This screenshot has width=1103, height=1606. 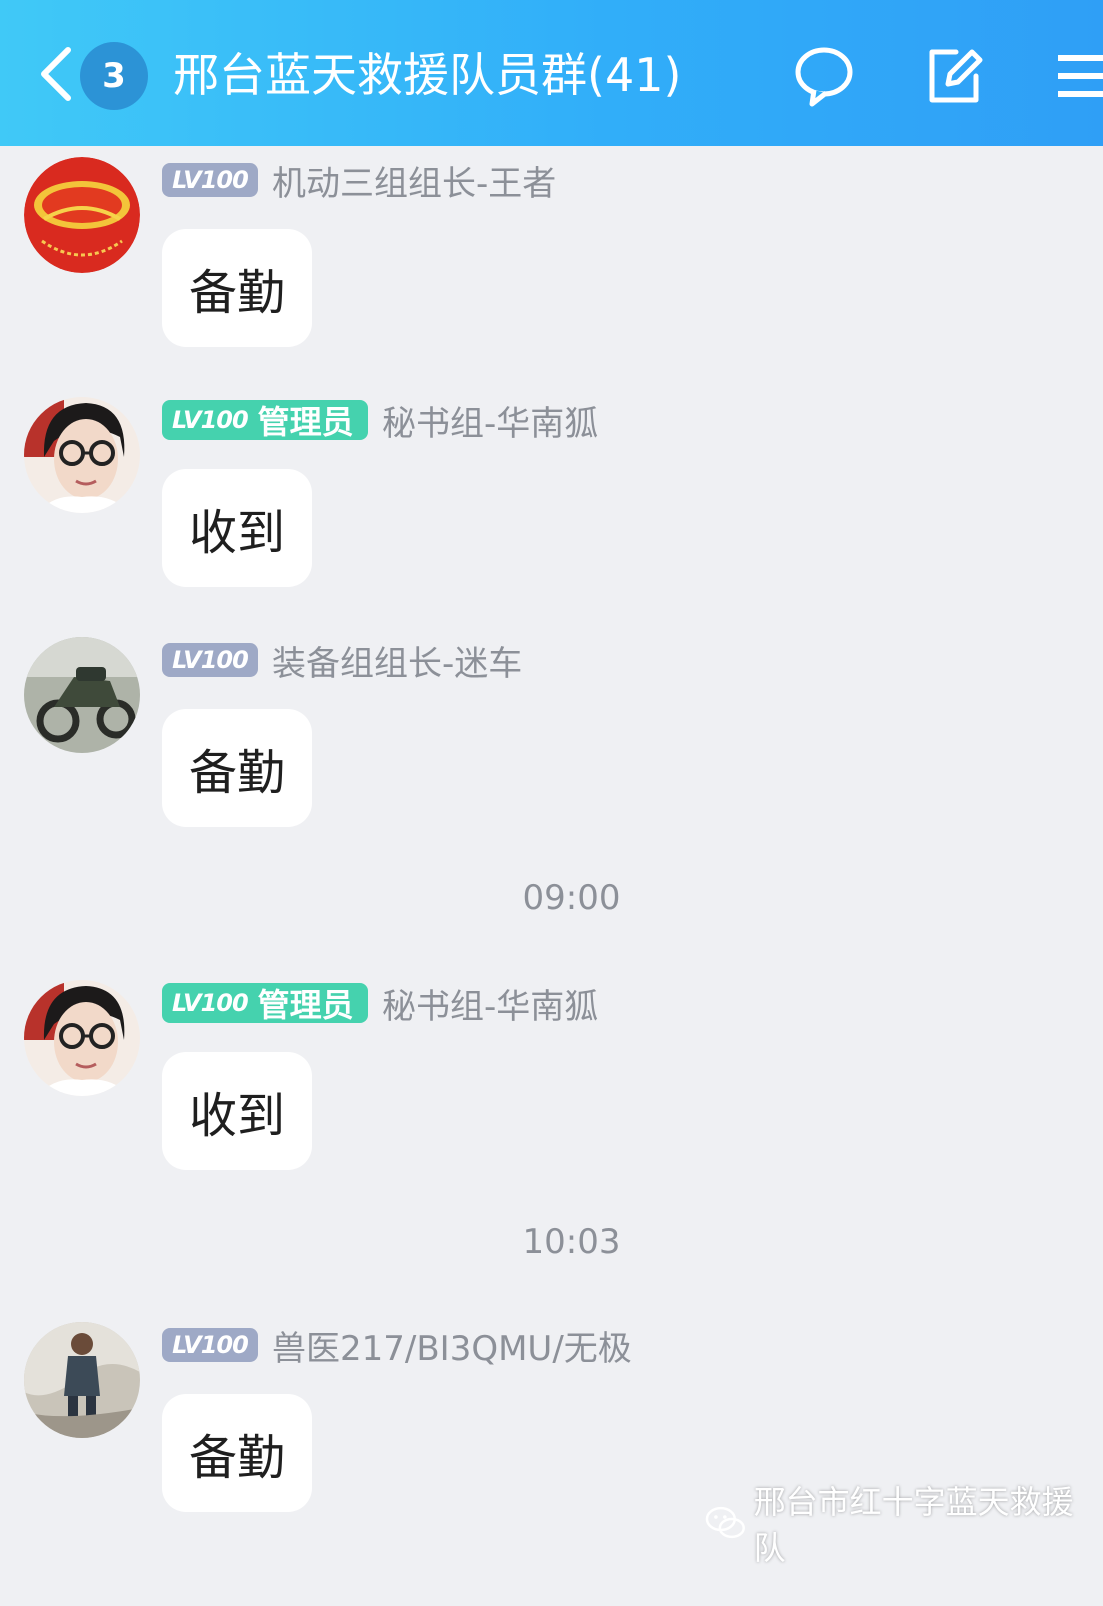 What do you see at coordinates (551, 257) in the screenshot?
I see `chat-message: LV100 机动三组组长-王者 备勤` at bounding box center [551, 257].